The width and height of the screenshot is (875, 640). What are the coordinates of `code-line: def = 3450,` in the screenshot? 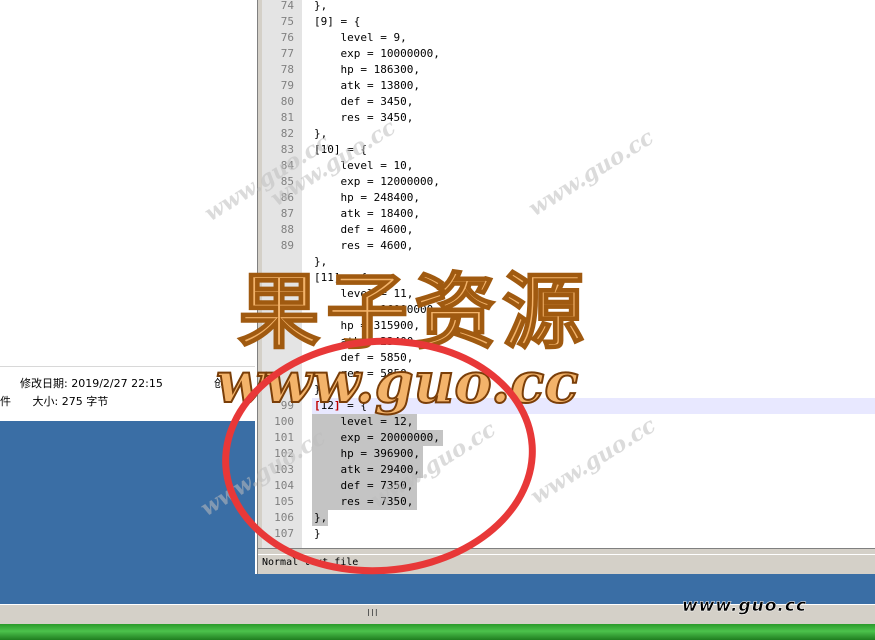 It's located at (363, 102).